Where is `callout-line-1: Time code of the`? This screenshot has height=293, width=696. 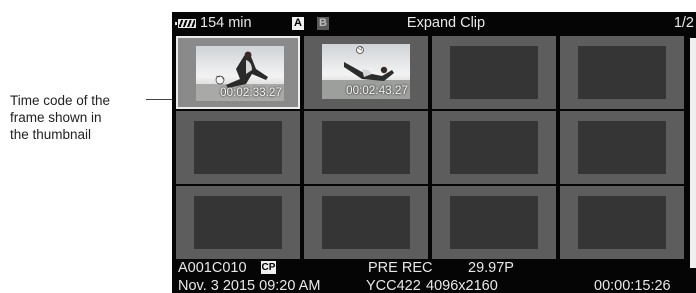 callout-line-1: Time code of the is located at coordinates (60, 100).